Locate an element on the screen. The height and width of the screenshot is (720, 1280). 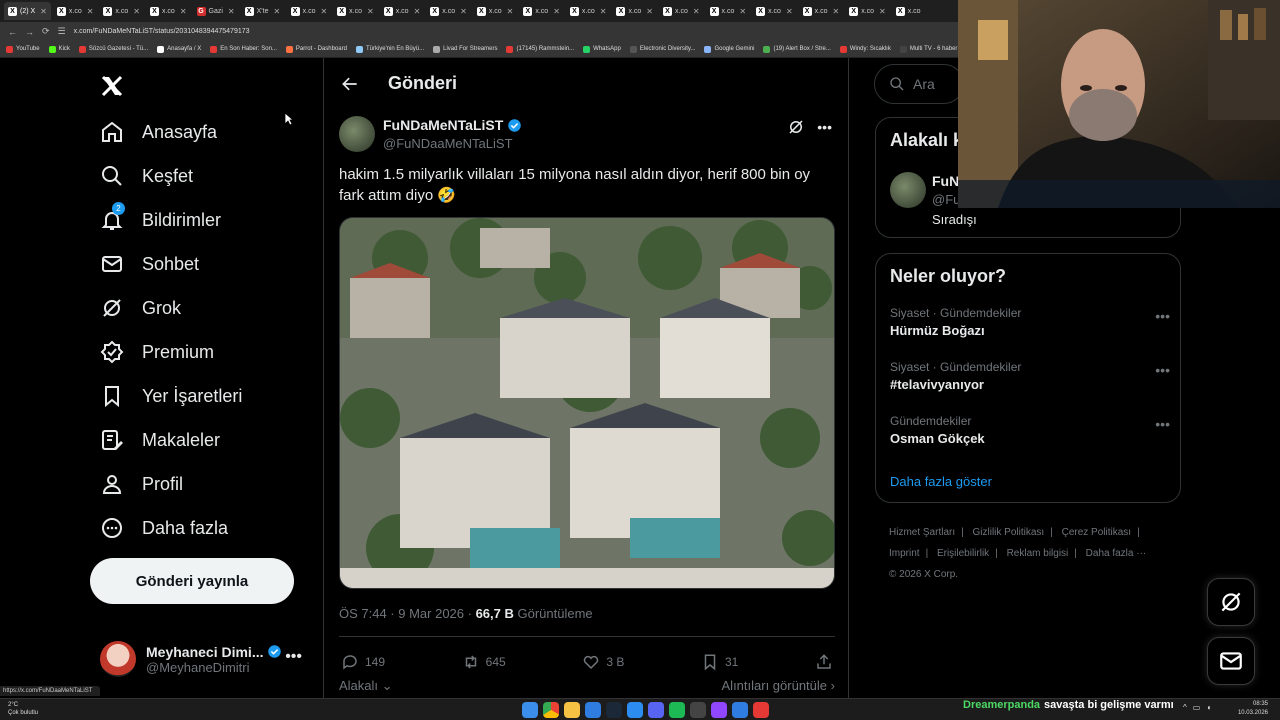
weather-widget: 2°C Çok bulutlu is located at coordinates (23, 709).